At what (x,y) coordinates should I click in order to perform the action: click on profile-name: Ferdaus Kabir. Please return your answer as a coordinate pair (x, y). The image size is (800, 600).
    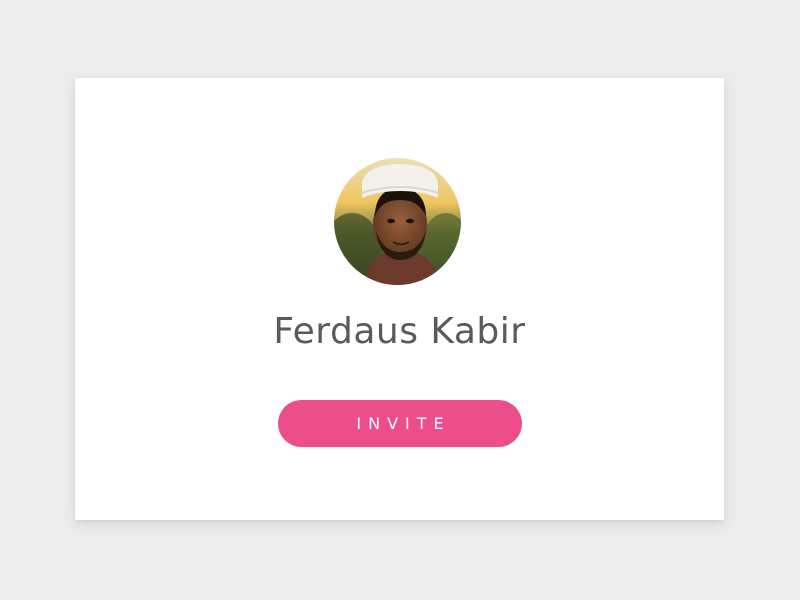
    Looking at the image, I should click on (399, 331).